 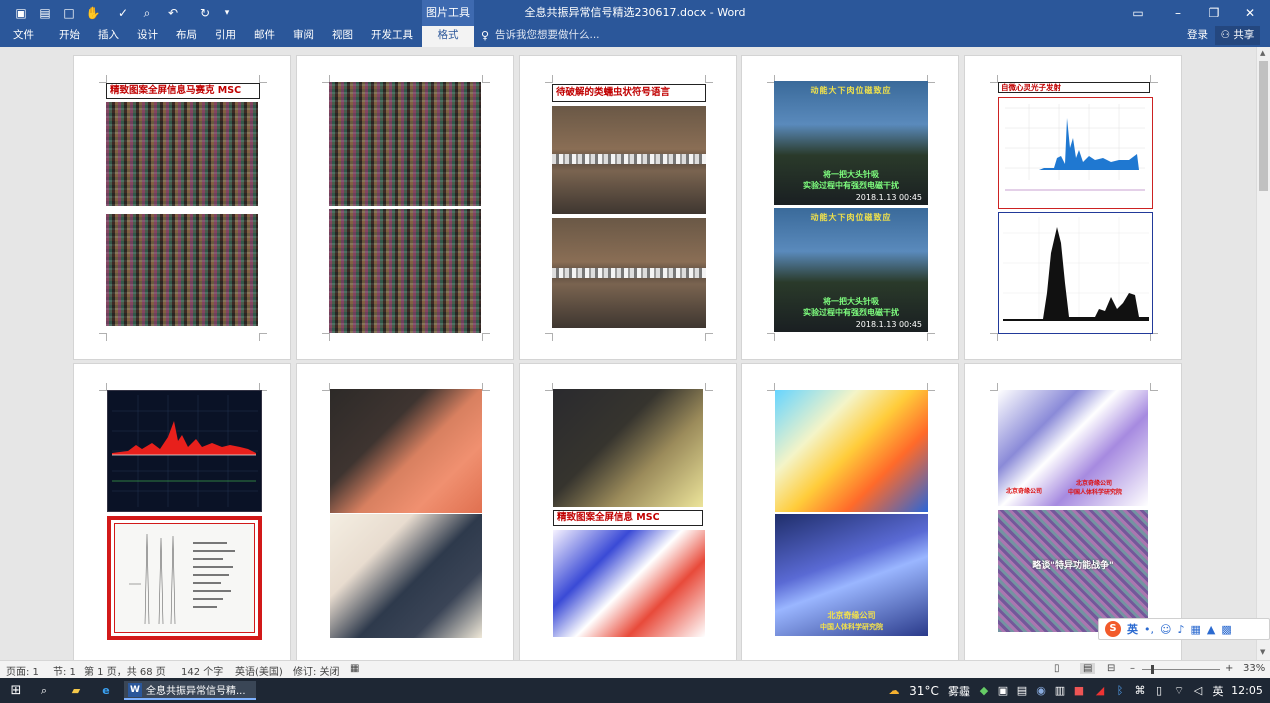 What do you see at coordinates (1075, 153) in the screenshot?
I see `photon-emission-chart` at bounding box center [1075, 153].